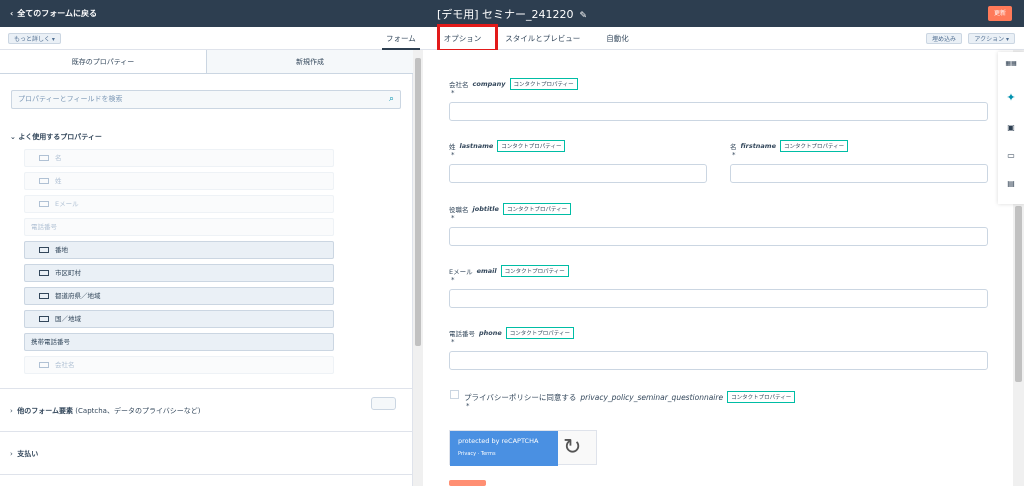 The image size is (1024, 486). Describe the element at coordinates (70, 99) in the screenshot. I see `search-placeholder: プロパティーとフィールドを検索` at that location.